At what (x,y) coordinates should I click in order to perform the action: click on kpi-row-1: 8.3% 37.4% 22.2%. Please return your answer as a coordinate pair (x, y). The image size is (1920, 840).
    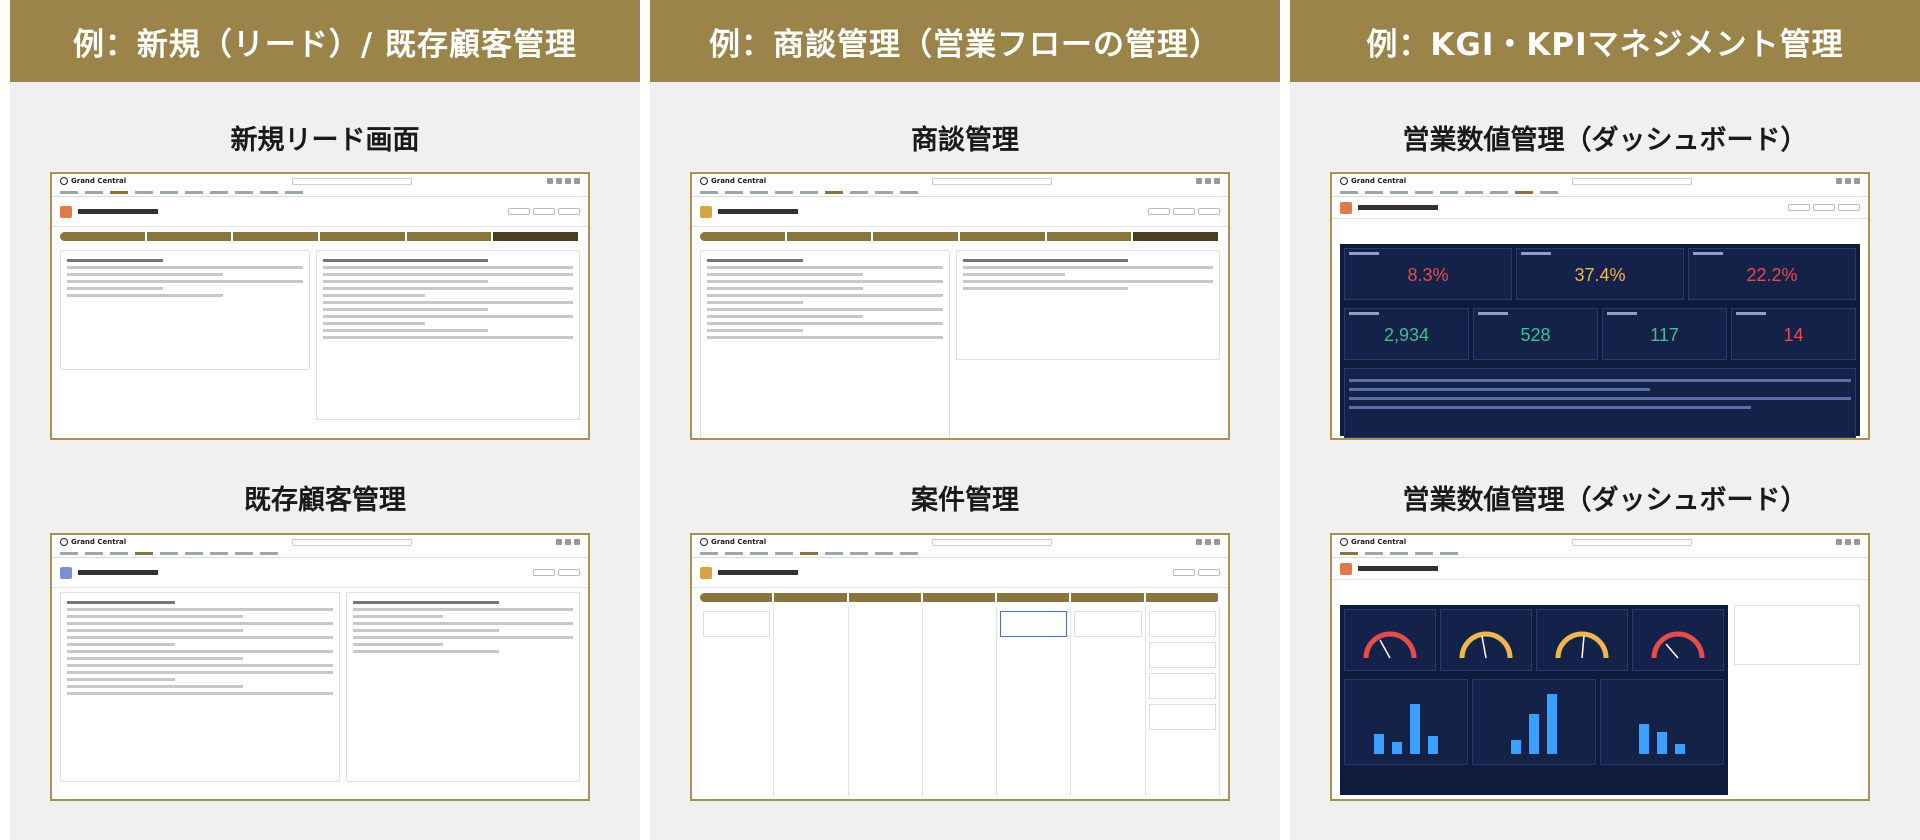
    Looking at the image, I should click on (1600, 274).